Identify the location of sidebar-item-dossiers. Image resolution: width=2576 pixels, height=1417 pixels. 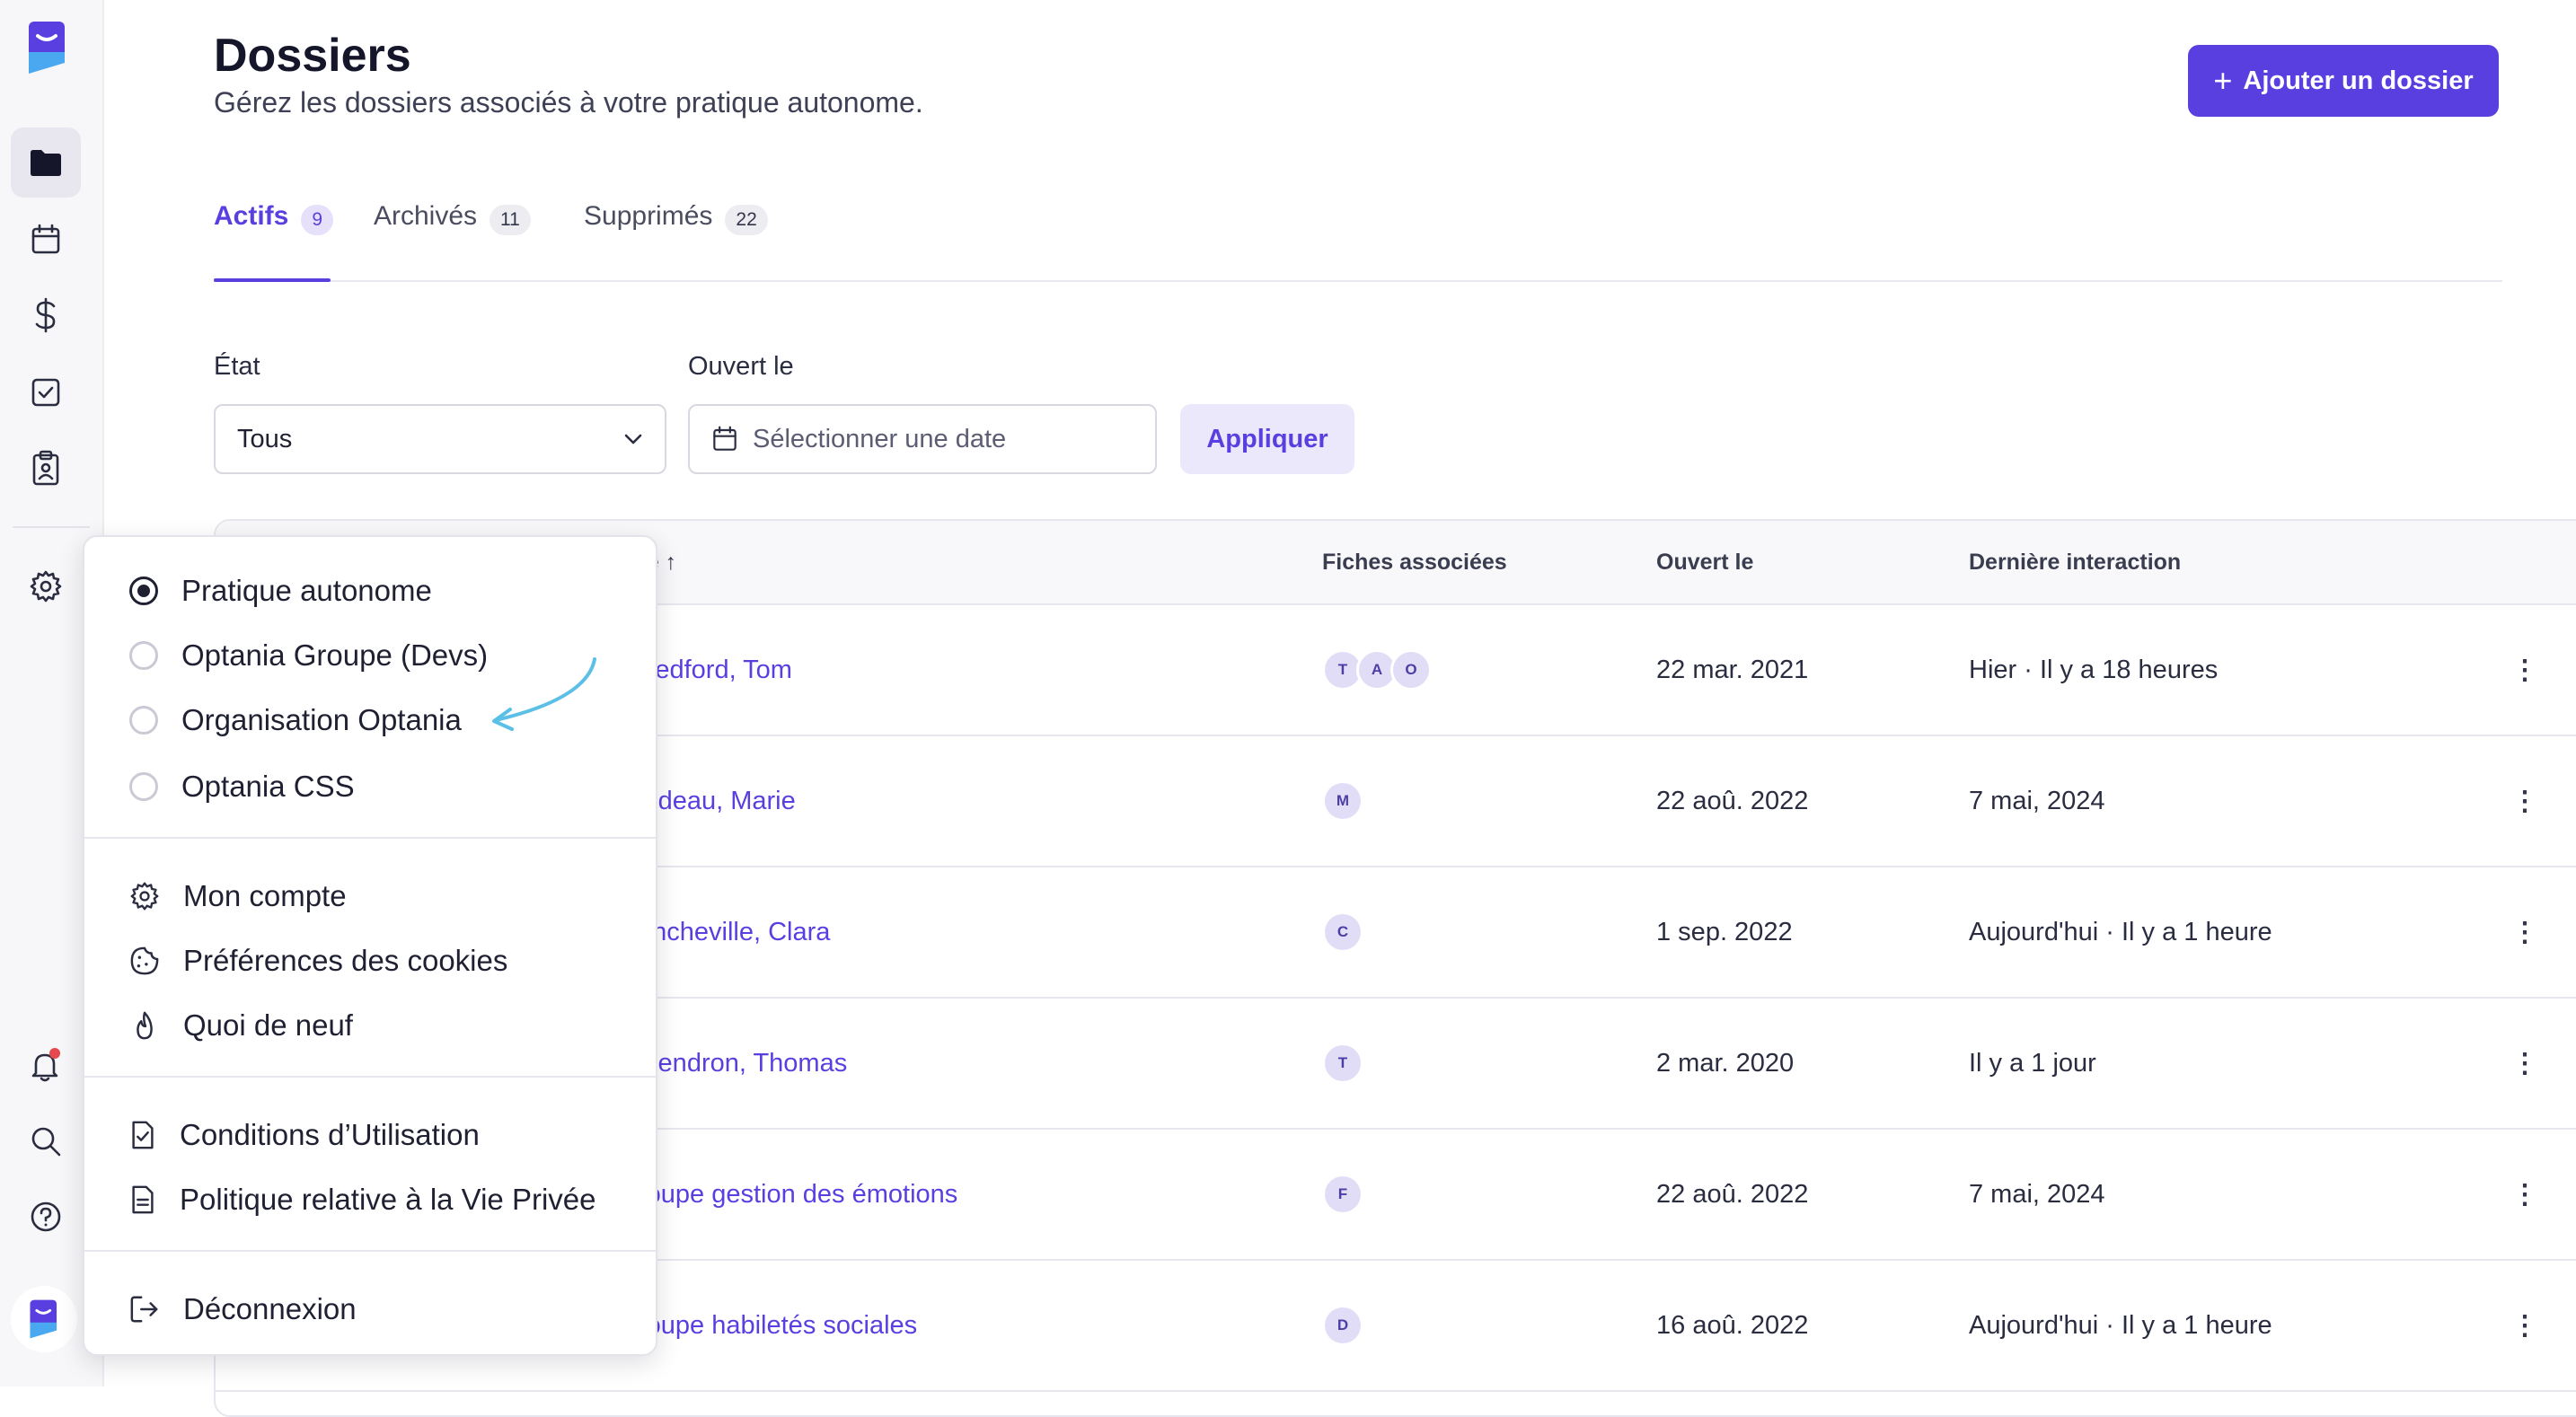
(46, 163).